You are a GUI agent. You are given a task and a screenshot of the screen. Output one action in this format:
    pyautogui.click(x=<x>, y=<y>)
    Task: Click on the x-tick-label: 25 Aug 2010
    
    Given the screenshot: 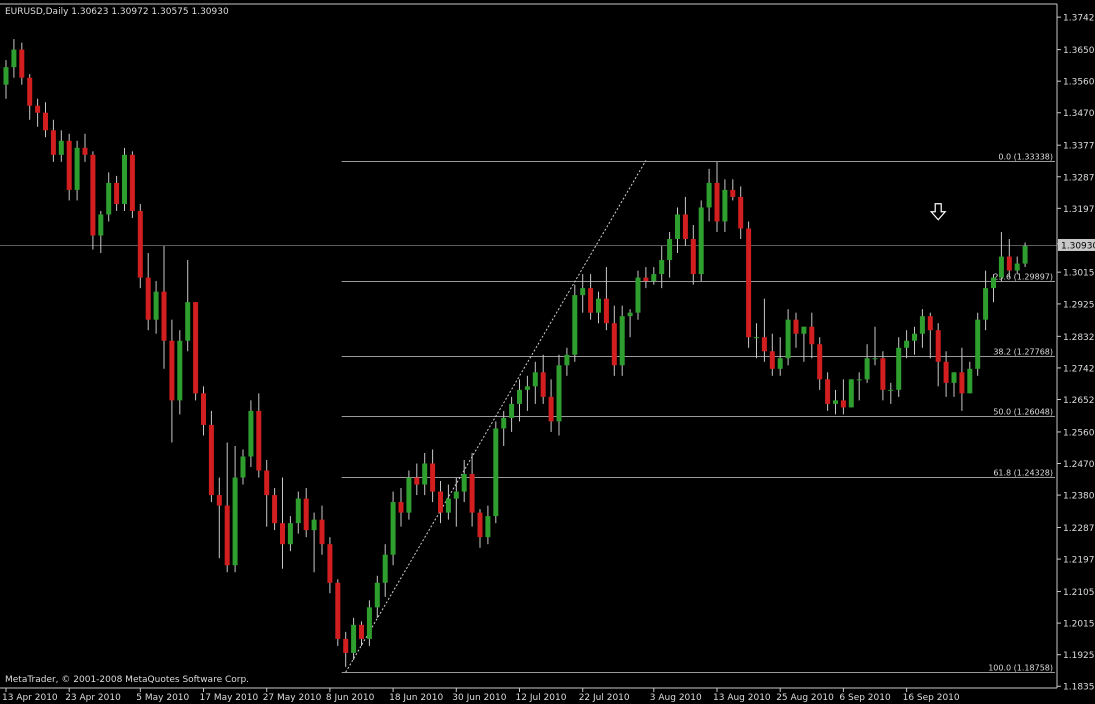 What is the action you would take?
    pyautogui.click(x=805, y=698)
    